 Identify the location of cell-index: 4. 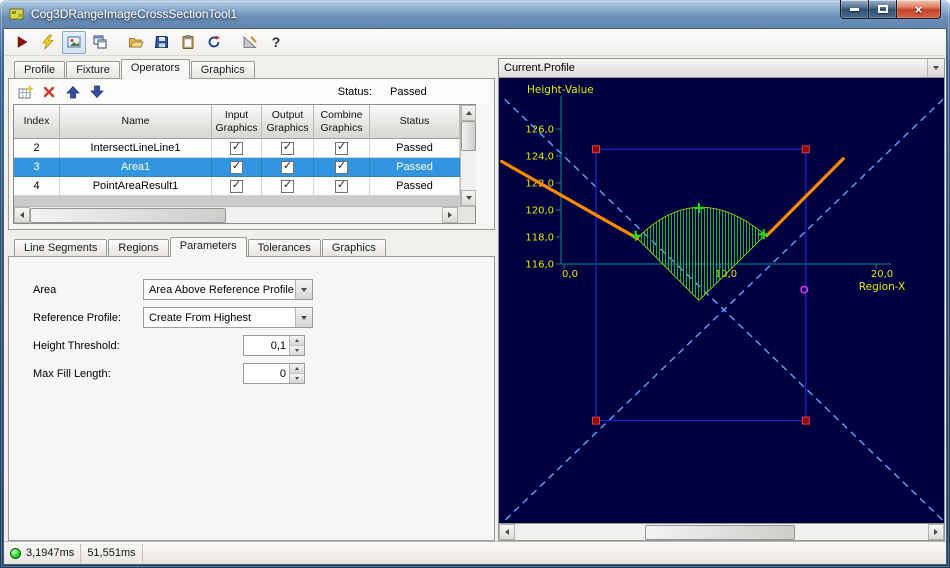
(37, 186).